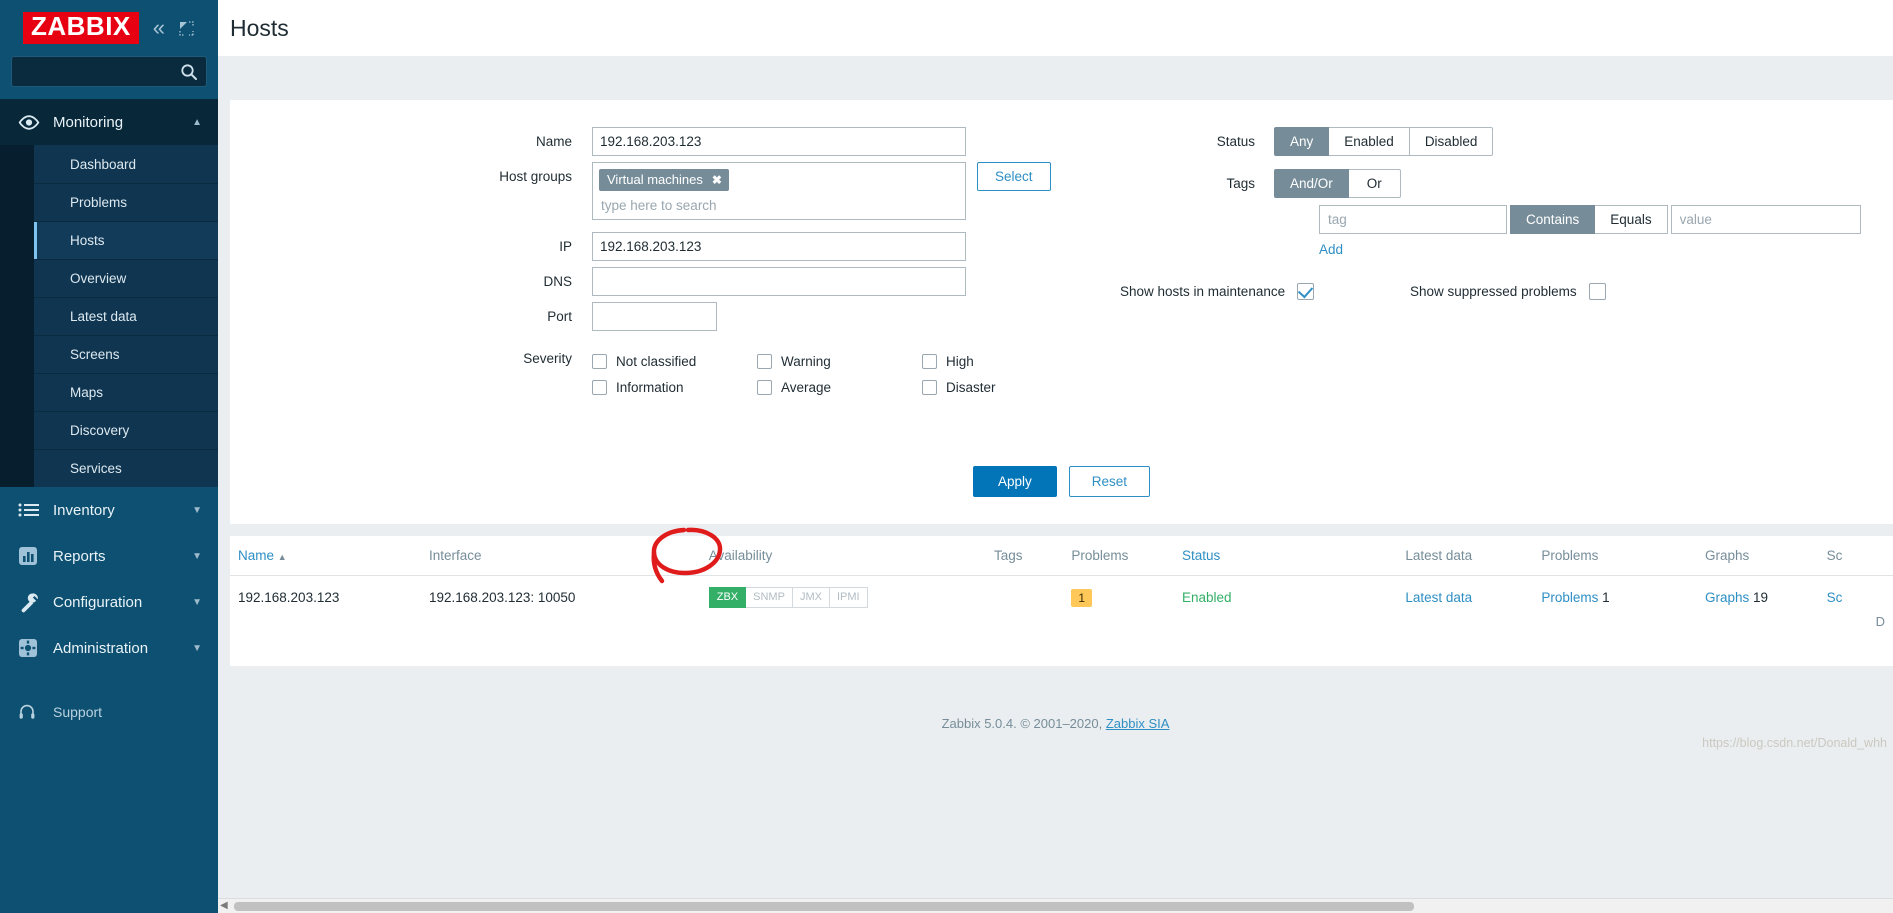 This screenshot has width=1893, height=913. What do you see at coordinates (1369, 141) in the screenshot?
I see `status-option-enabled: Enabled` at bounding box center [1369, 141].